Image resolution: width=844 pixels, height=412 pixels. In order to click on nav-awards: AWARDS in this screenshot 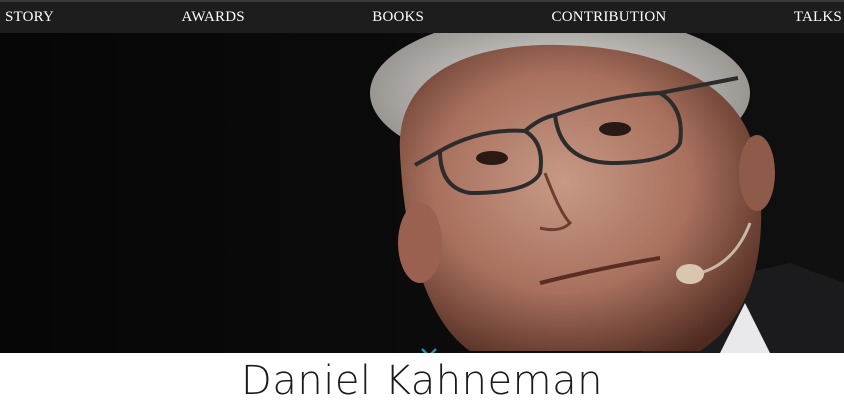, I will do `click(212, 17)`.